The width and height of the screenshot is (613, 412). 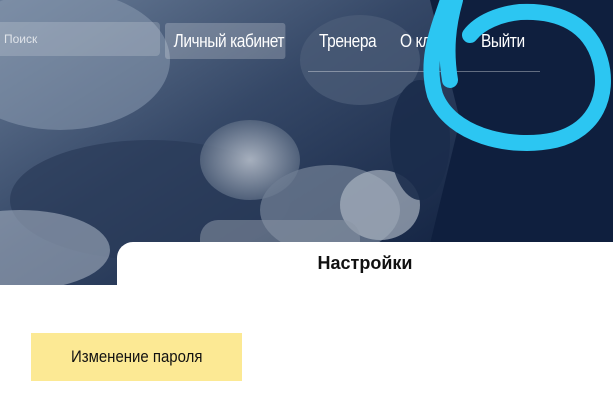 I want to click on change-password-label: Изменение пароля, so click(x=136, y=356).